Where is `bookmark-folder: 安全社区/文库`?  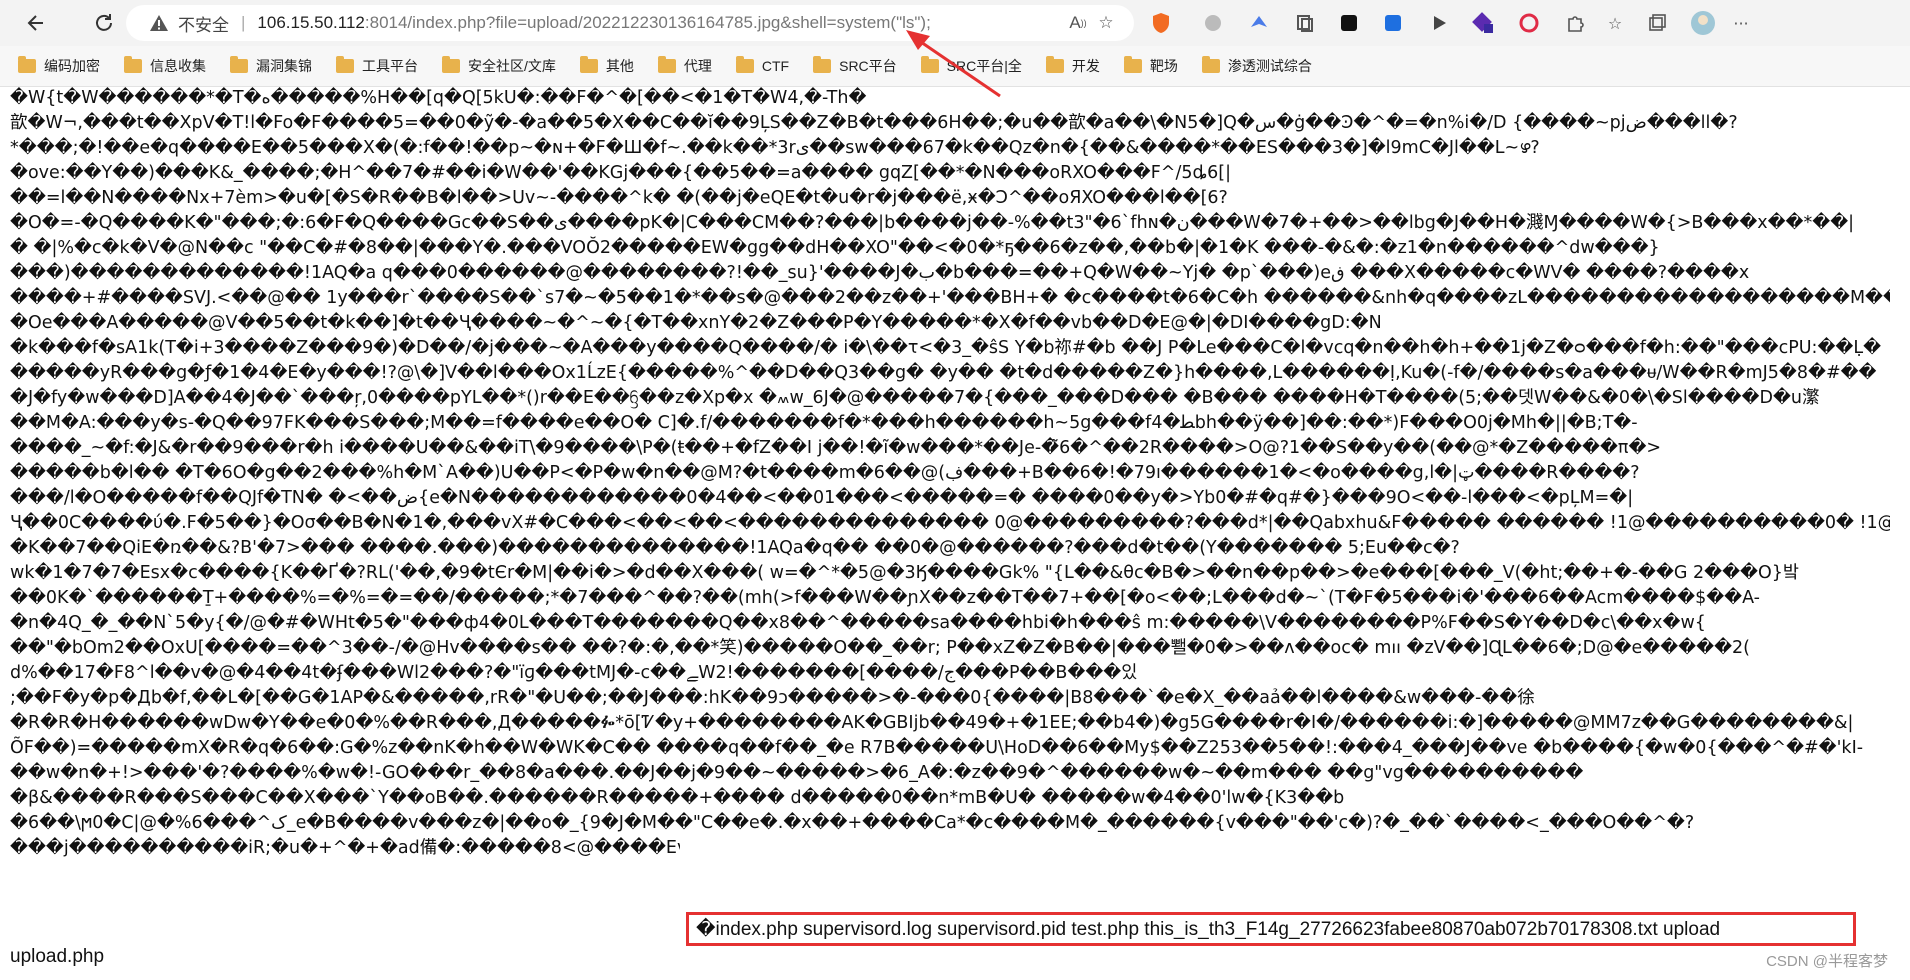 bookmark-folder: 安全社区/文库 is located at coordinates (499, 66).